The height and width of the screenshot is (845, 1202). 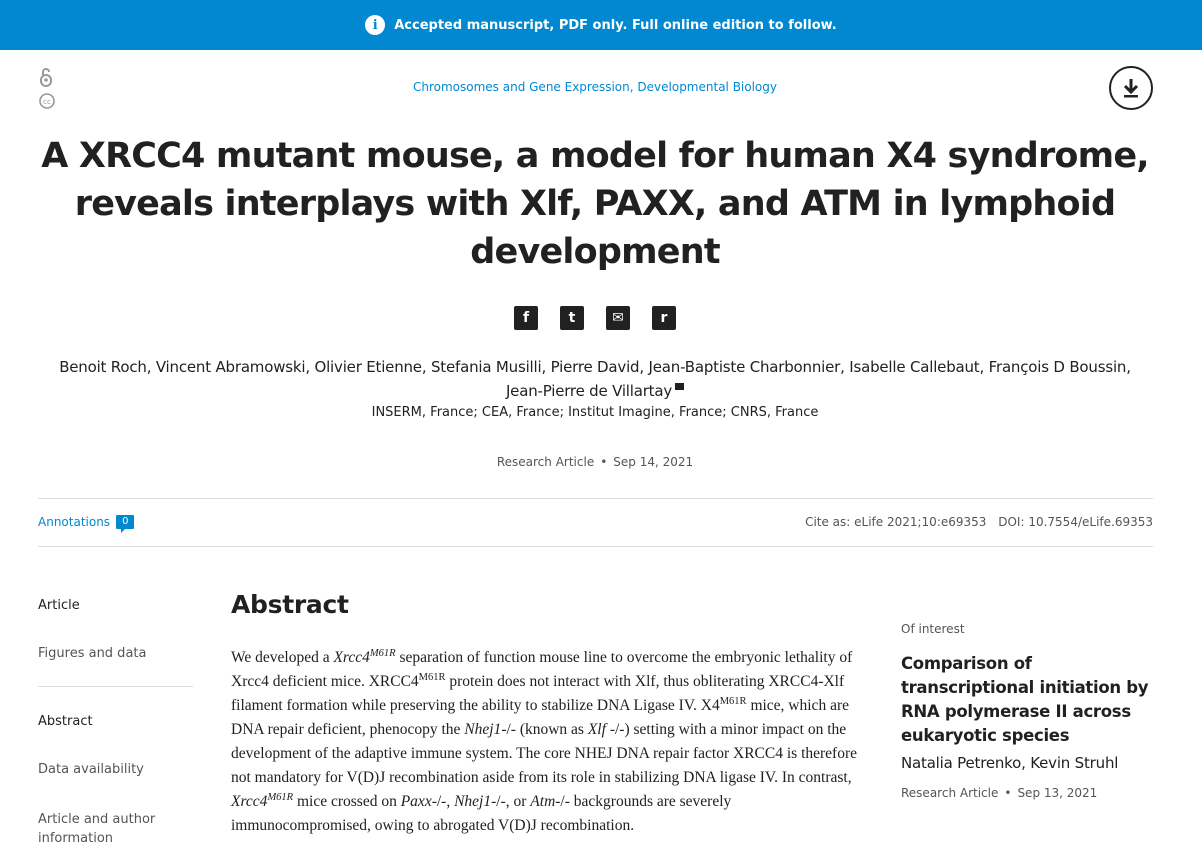 I want to click on related-article-authors: Natalia Petrenko, Kevin Struhl, so click(x=1010, y=763).